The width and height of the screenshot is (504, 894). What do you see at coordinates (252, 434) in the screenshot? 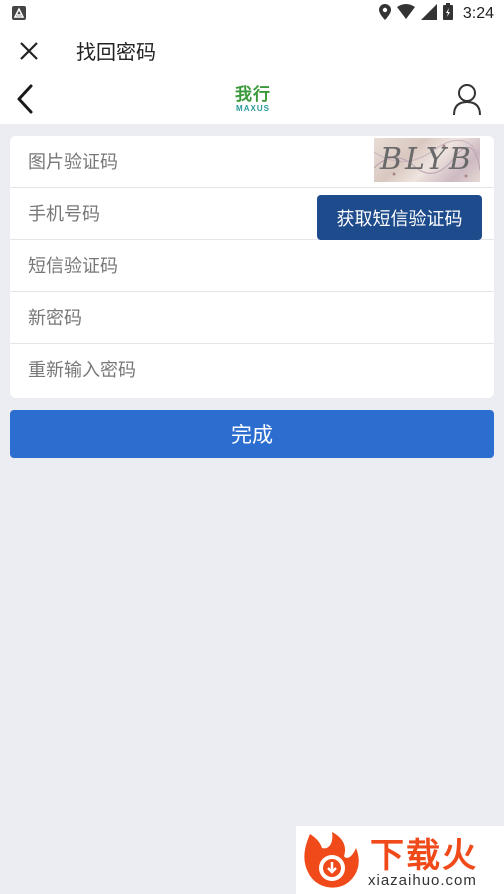
I see `done-button: 完成` at bounding box center [252, 434].